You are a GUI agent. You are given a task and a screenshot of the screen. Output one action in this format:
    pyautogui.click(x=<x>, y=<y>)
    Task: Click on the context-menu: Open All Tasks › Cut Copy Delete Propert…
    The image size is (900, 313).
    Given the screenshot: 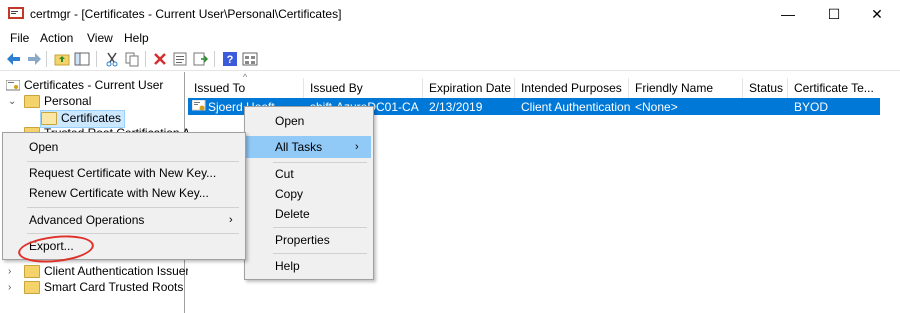 What is the action you would take?
    pyautogui.click(x=309, y=193)
    